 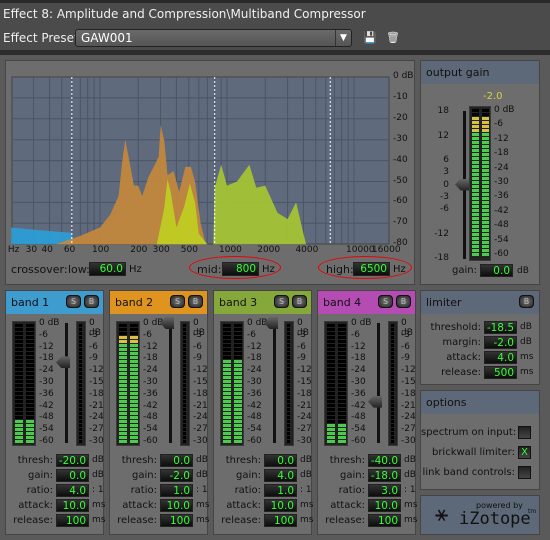 I want to click on output-gain-label: gain:, so click(x=464, y=270).